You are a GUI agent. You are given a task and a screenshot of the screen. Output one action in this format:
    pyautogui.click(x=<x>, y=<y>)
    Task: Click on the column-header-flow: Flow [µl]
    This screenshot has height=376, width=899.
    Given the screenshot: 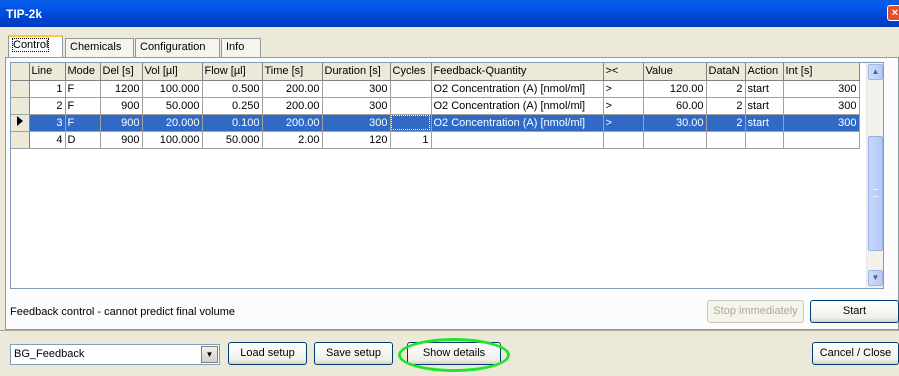 What is the action you would take?
    pyautogui.click(x=232, y=72)
    